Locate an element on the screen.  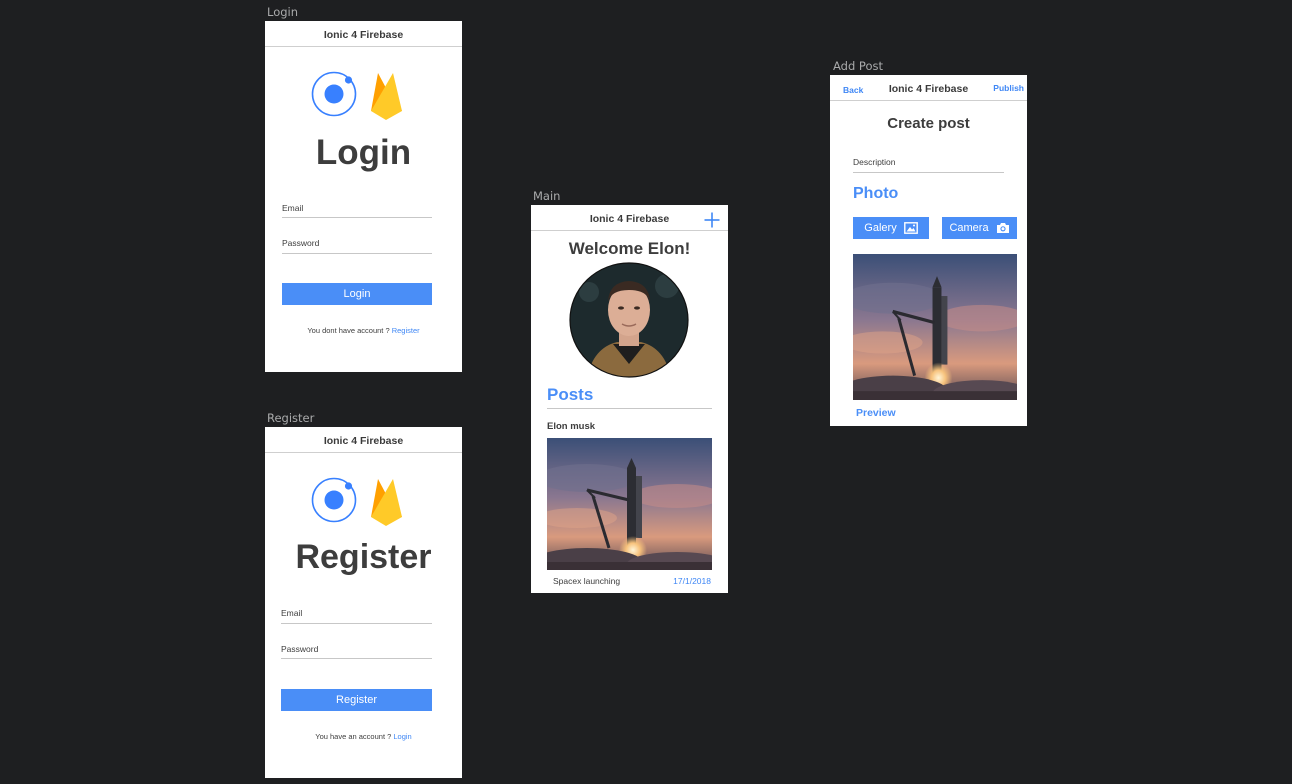
camera-button: Camera is located at coordinates (979, 228).